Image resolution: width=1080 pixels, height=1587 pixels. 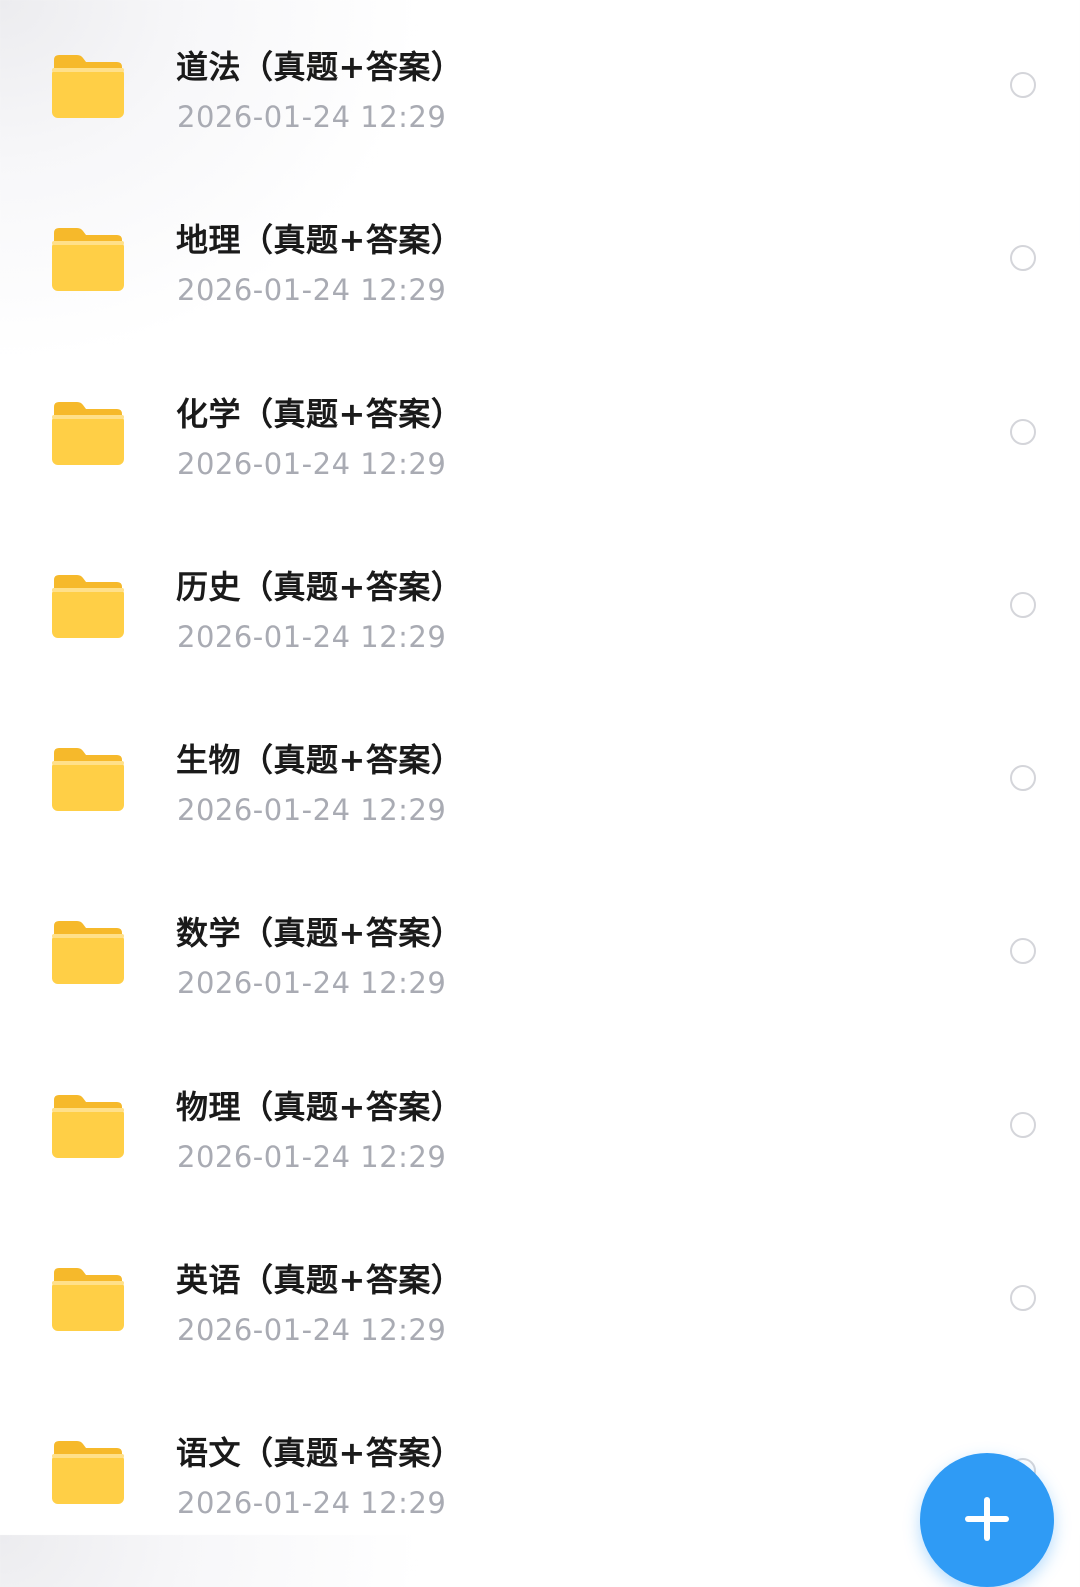 I want to click on list-item: 化学（真题+答案） 2026-01-24 12:29, so click(x=540, y=433).